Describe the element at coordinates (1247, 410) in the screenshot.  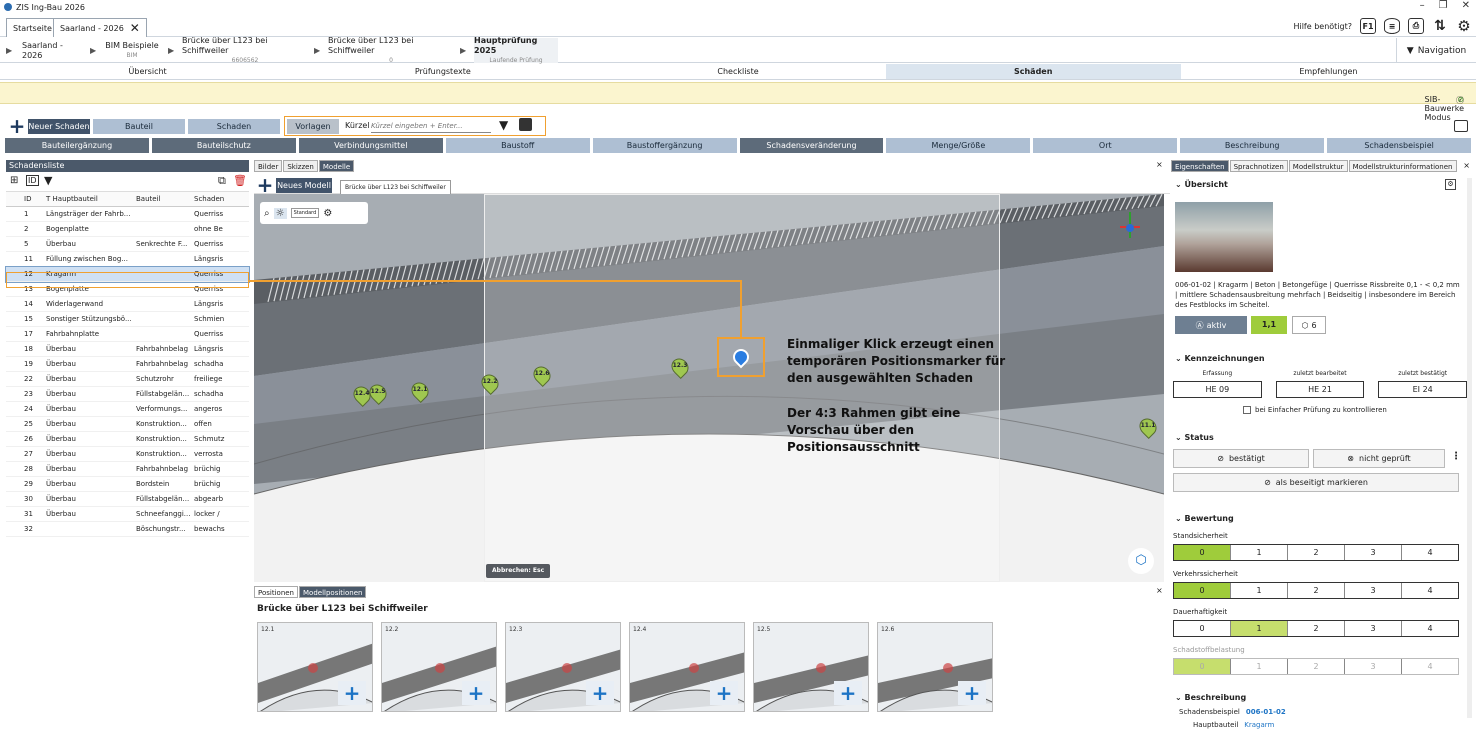
I see `check-checkbox` at that location.